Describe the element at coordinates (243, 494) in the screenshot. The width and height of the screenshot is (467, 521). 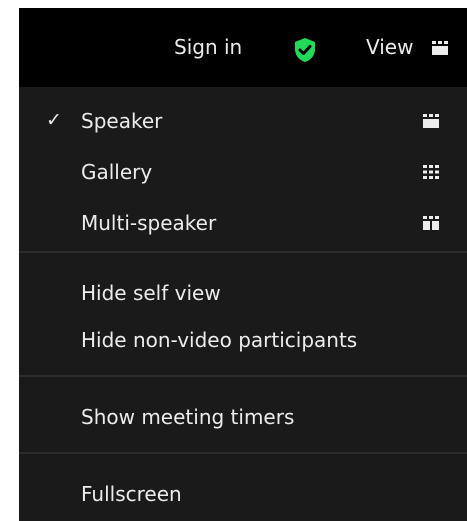
I see `menu-item-fullscreen: Fullscreen` at that location.